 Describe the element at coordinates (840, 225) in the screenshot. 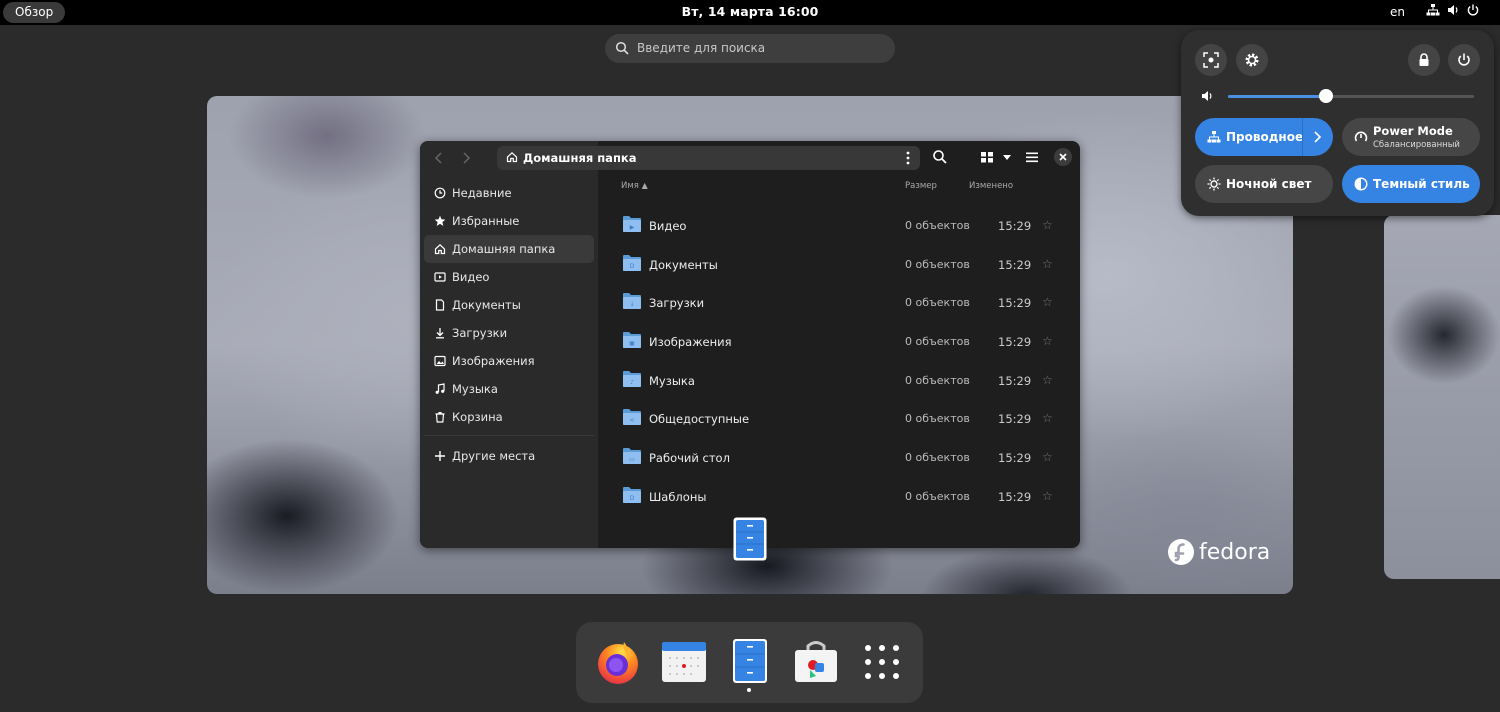

I see `file-row: ▶ Видео 0 объектов 15:29 ☆` at that location.